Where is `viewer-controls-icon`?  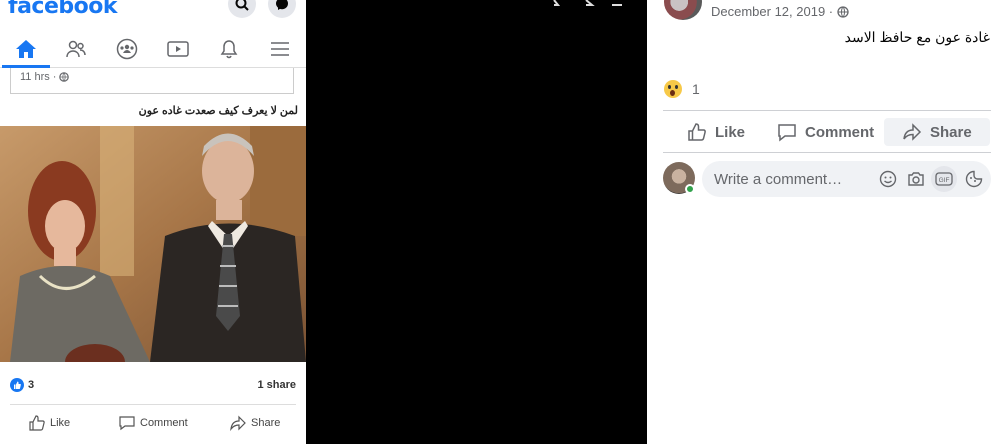
viewer-controls-icon is located at coordinates (587, 3).